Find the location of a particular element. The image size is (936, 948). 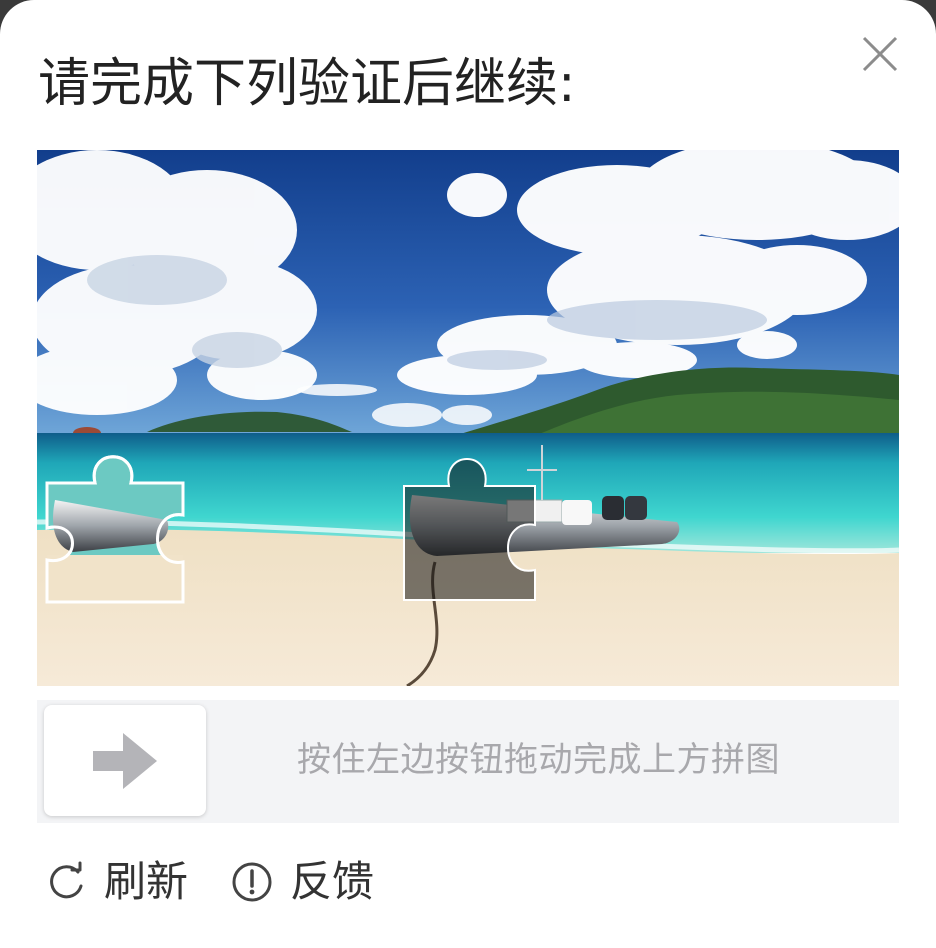

refresh-button: 刷新 is located at coordinates (116, 882).